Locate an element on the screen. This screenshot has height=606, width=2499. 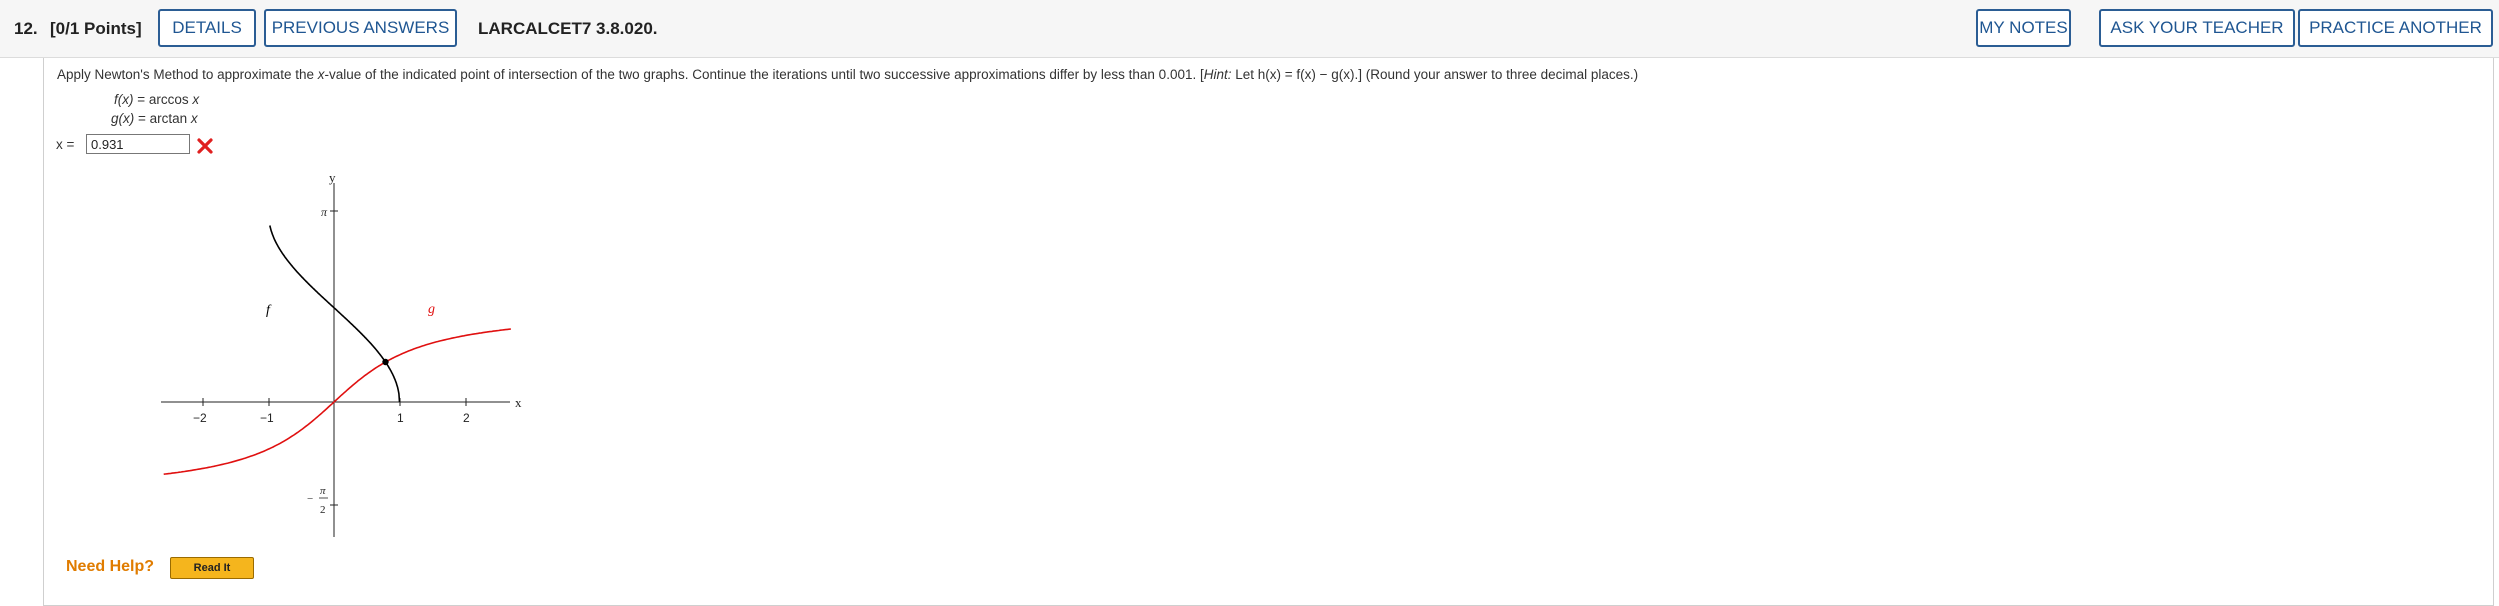
g-lhs: g(x) is located at coordinates (123, 118).